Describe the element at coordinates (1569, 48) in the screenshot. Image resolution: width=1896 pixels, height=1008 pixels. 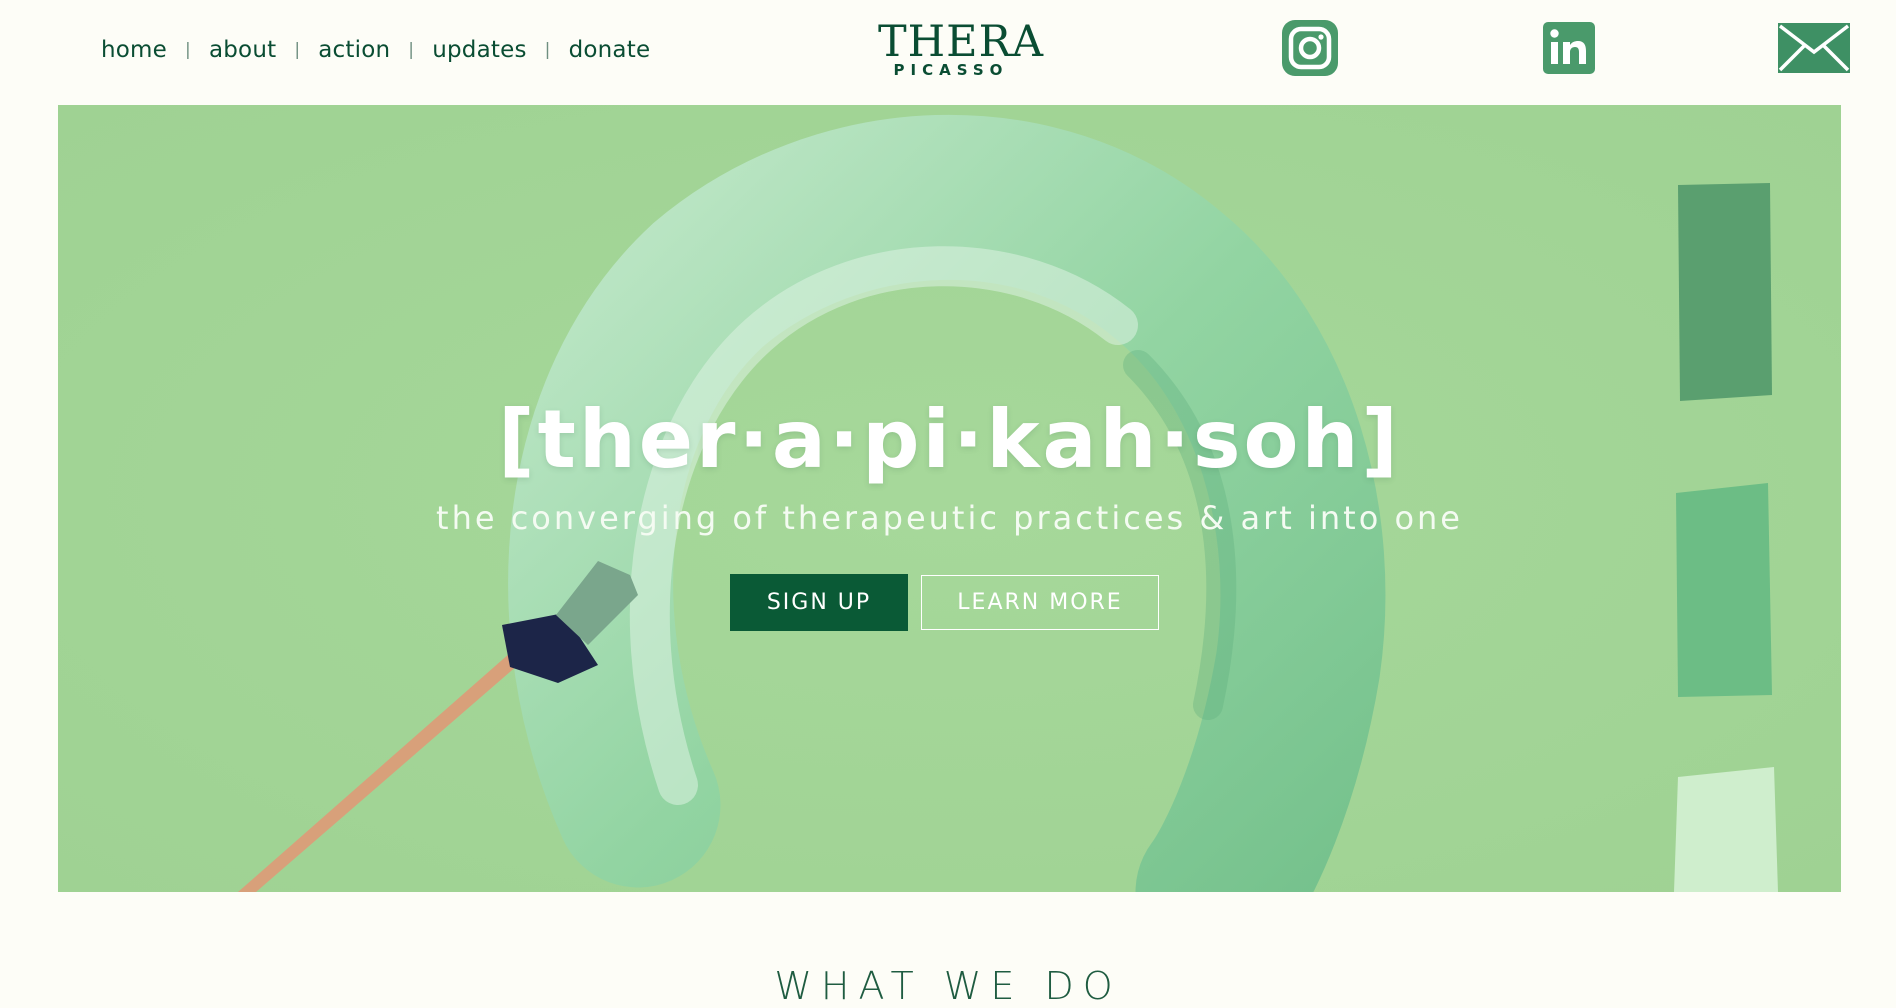
I see `linkedin-icon` at that location.